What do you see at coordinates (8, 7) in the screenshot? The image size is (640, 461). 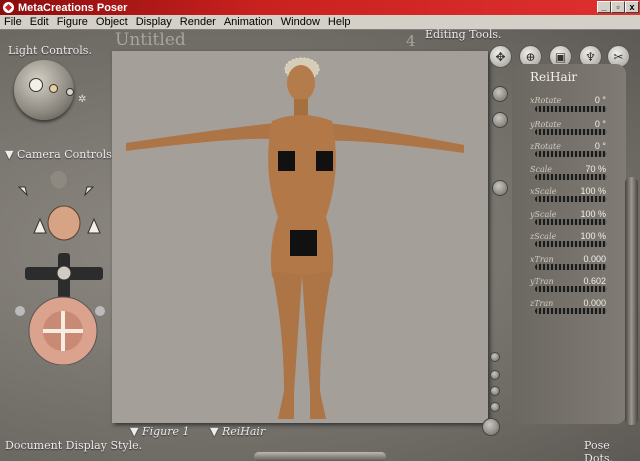 I see `poser-app-icon` at bounding box center [8, 7].